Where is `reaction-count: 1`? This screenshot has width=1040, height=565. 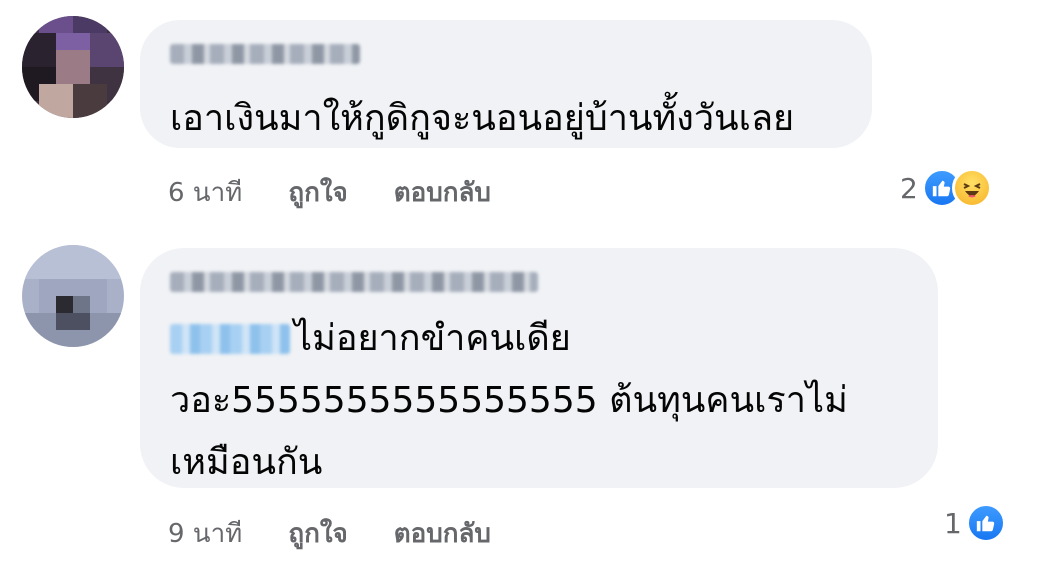 reaction-count: 1 is located at coordinates (953, 523).